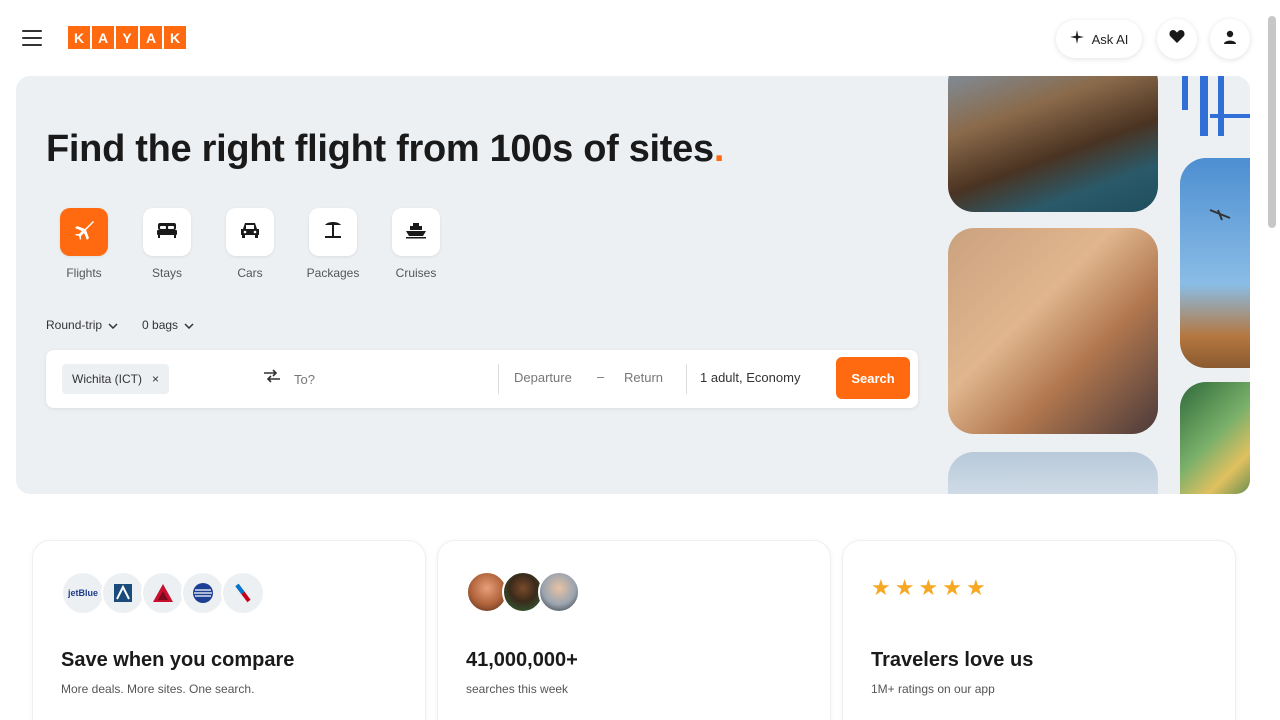  I want to click on bags-label: 0 bags, so click(160, 325).